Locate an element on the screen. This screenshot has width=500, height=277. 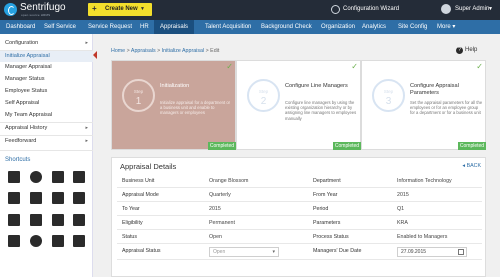
logo-icon is located at coordinates (10, 9).